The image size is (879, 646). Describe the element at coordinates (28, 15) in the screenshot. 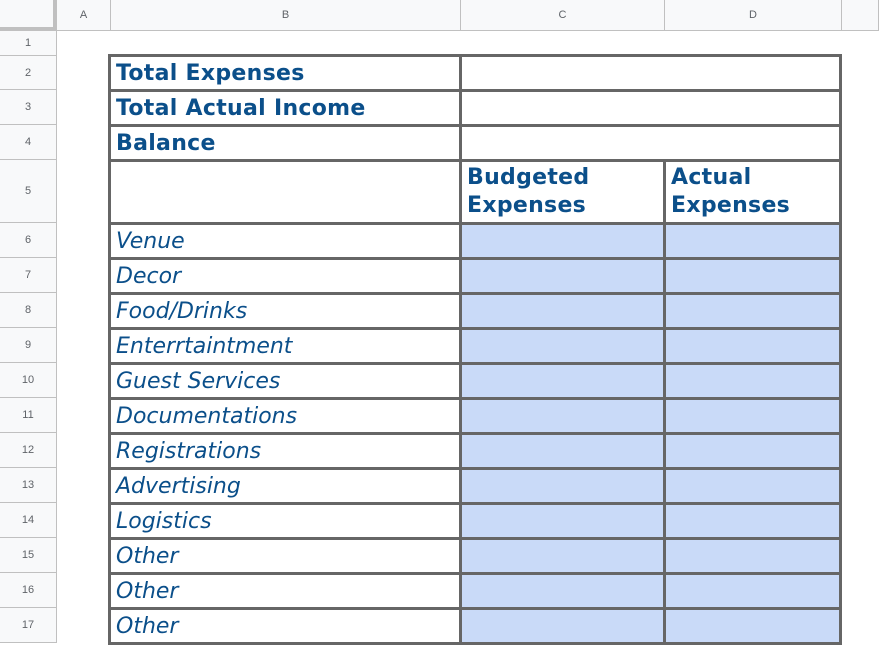

I see `select-all-corner` at that location.